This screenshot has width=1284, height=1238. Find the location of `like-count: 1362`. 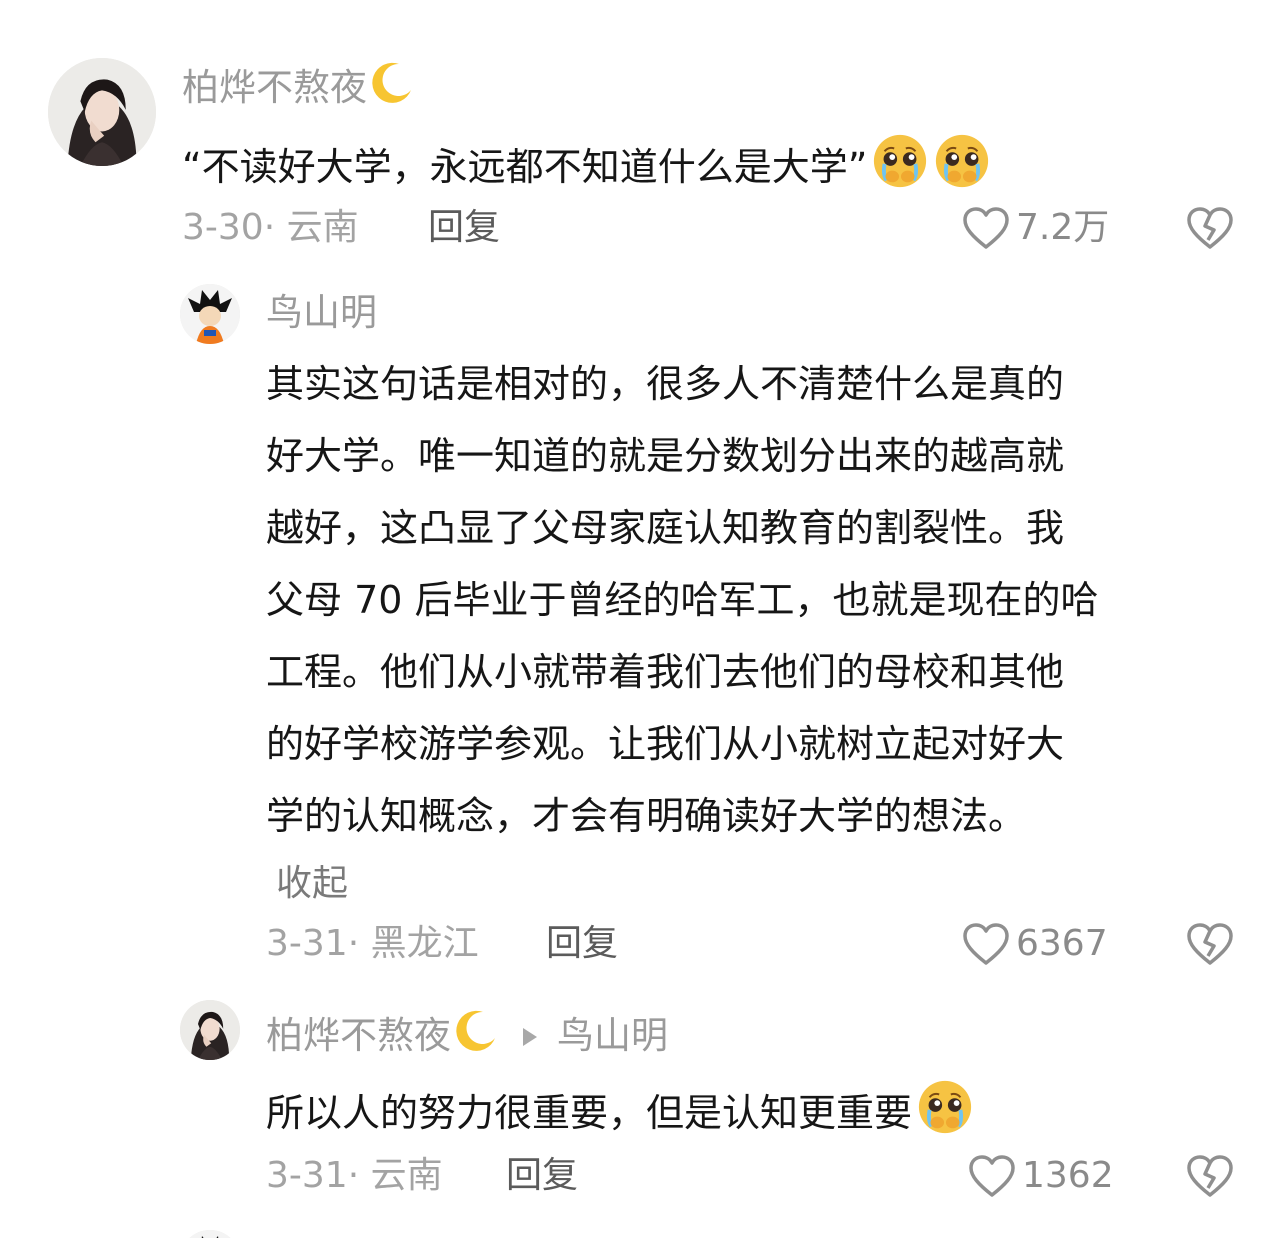

like-count: 1362 is located at coordinates (1068, 1175).